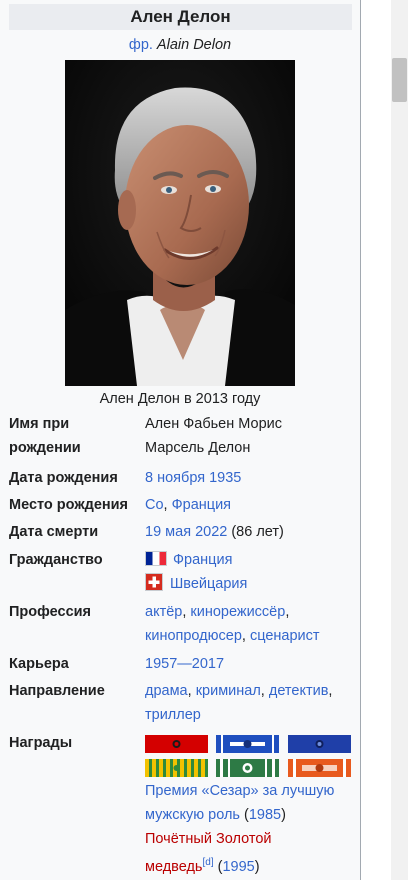  Describe the element at coordinates (173, 715) in the screenshot. I see `genre-thriller-link: триллер` at that location.